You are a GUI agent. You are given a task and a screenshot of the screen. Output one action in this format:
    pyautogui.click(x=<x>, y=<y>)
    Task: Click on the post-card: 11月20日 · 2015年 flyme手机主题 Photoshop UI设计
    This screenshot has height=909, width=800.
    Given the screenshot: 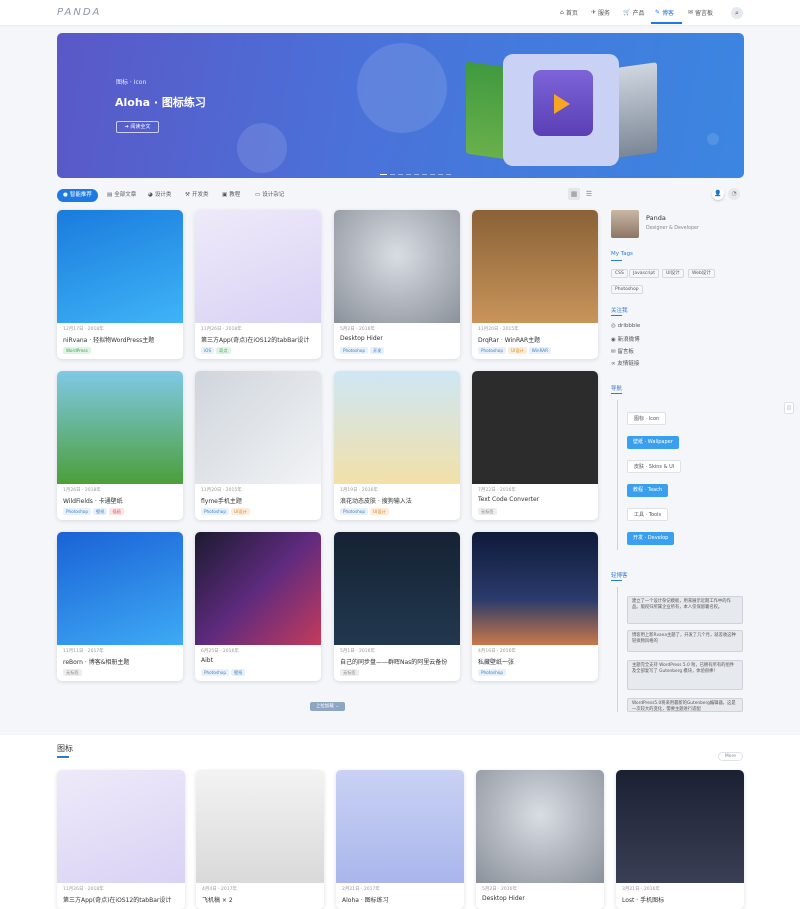 What is the action you would take?
    pyautogui.click(x=258, y=445)
    